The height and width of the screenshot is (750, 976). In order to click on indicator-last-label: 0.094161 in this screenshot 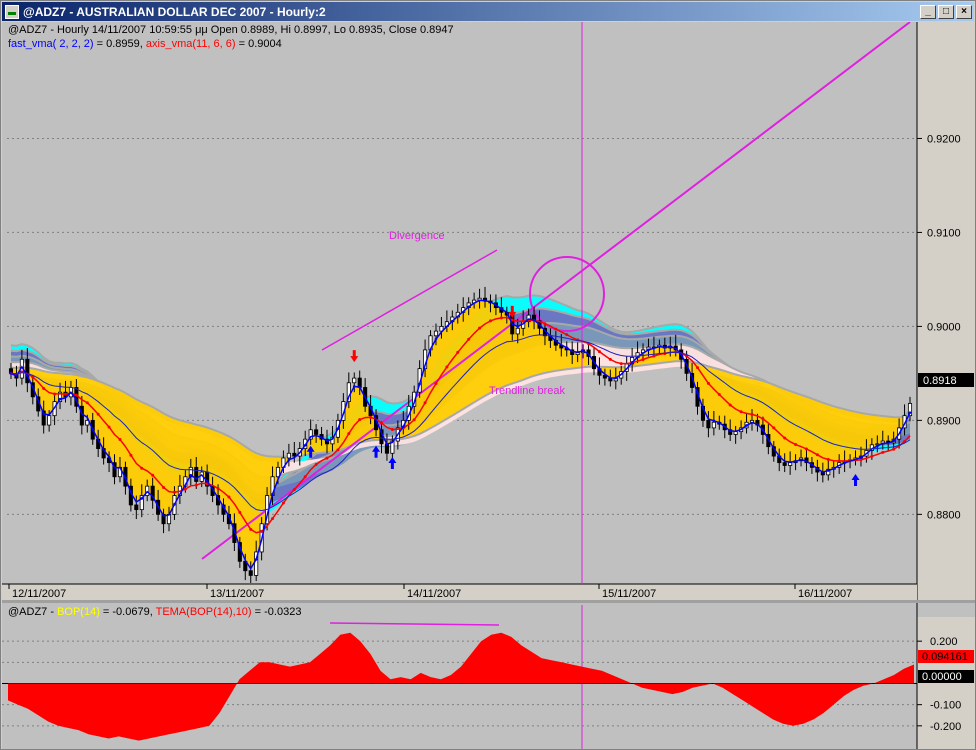, I will do `click(945, 657)`.